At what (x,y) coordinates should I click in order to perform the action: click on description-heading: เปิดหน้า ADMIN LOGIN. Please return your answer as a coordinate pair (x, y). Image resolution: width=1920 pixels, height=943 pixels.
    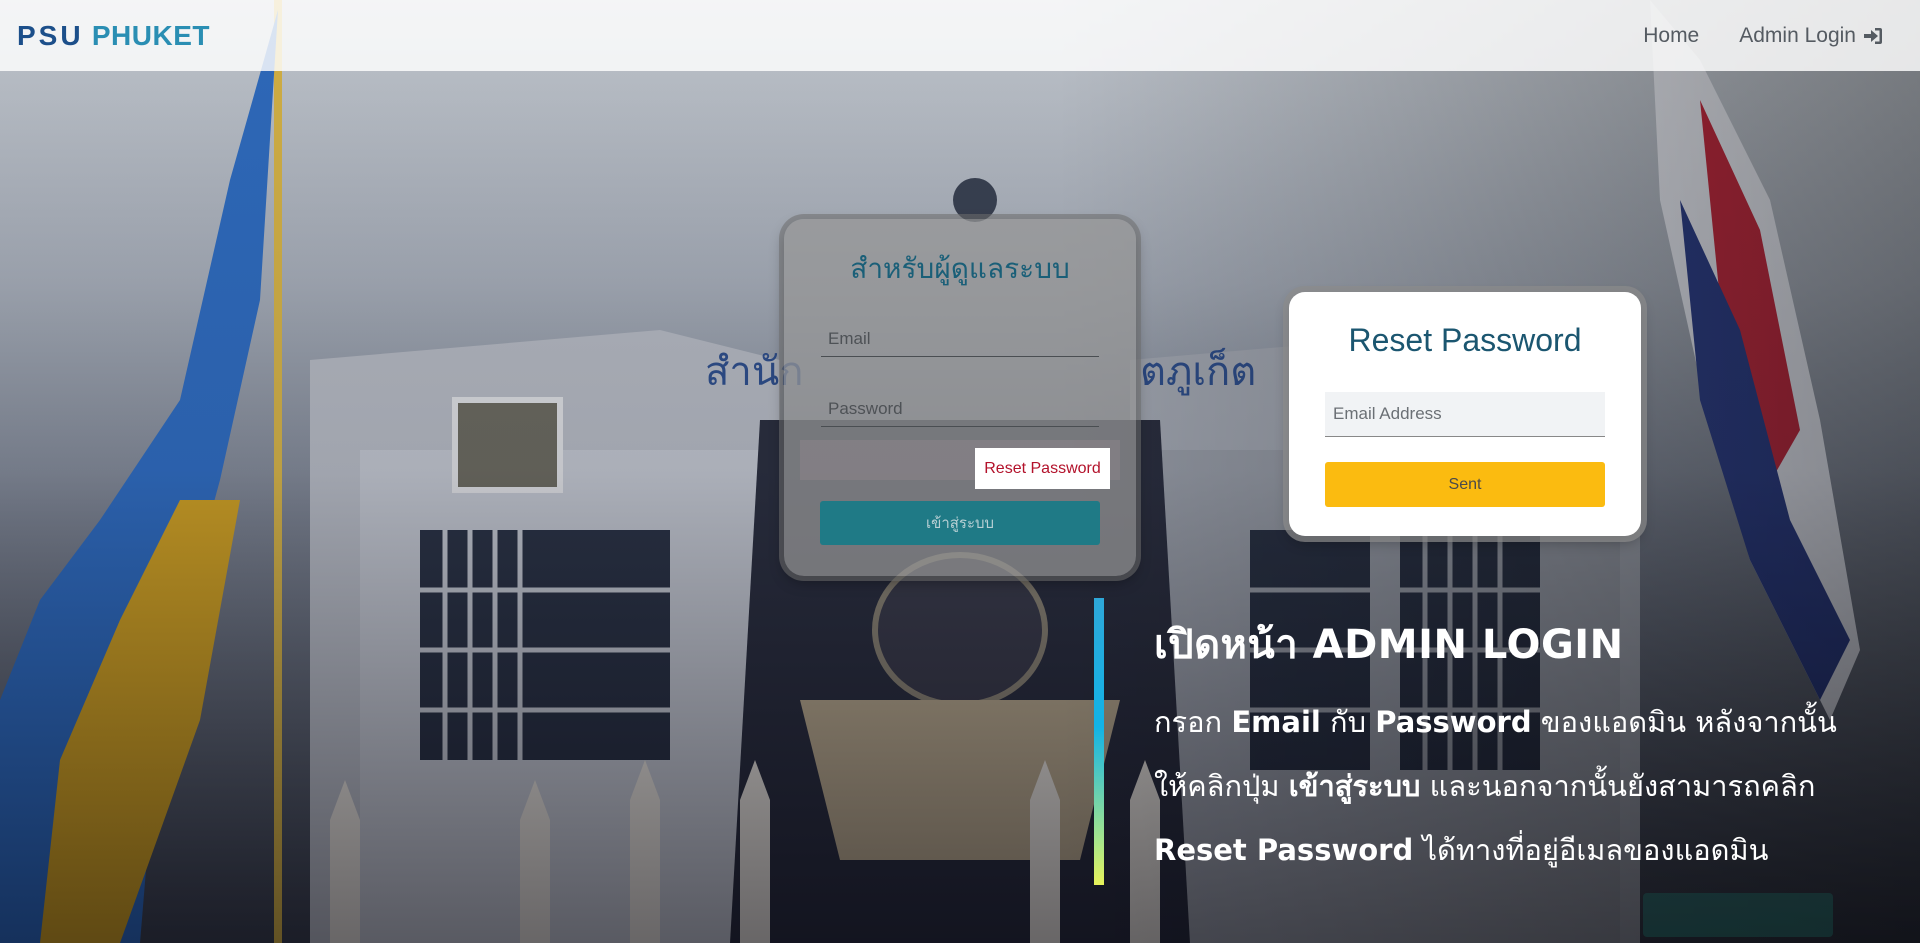
    Looking at the image, I should click on (1389, 645).